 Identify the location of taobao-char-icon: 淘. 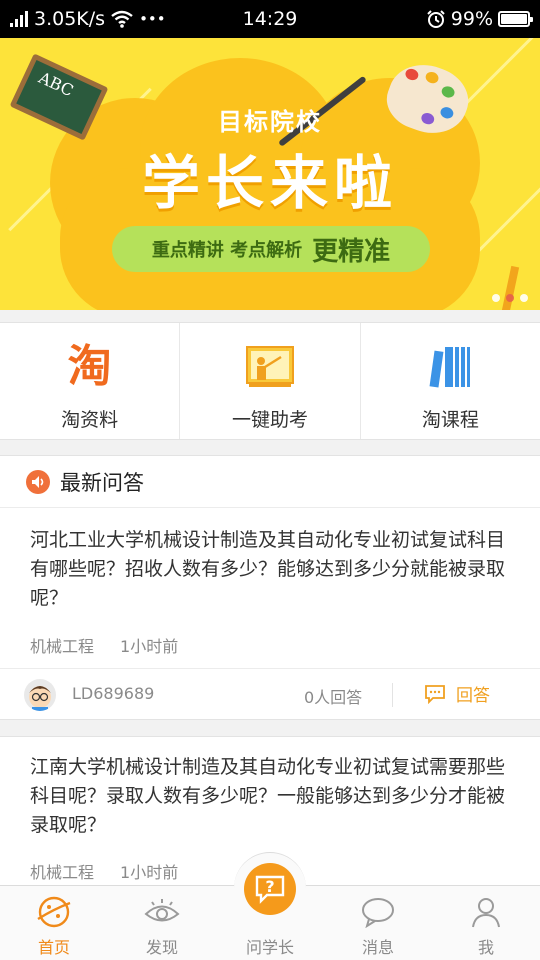
(89, 366).